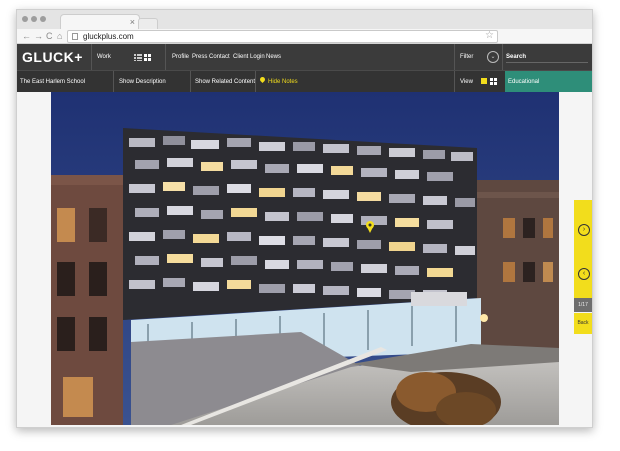 This screenshot has width=620, height=451. Describe the element at coordinates (584, 230) in the screenshot. I see `chevron-right-icon: ›` at that location.